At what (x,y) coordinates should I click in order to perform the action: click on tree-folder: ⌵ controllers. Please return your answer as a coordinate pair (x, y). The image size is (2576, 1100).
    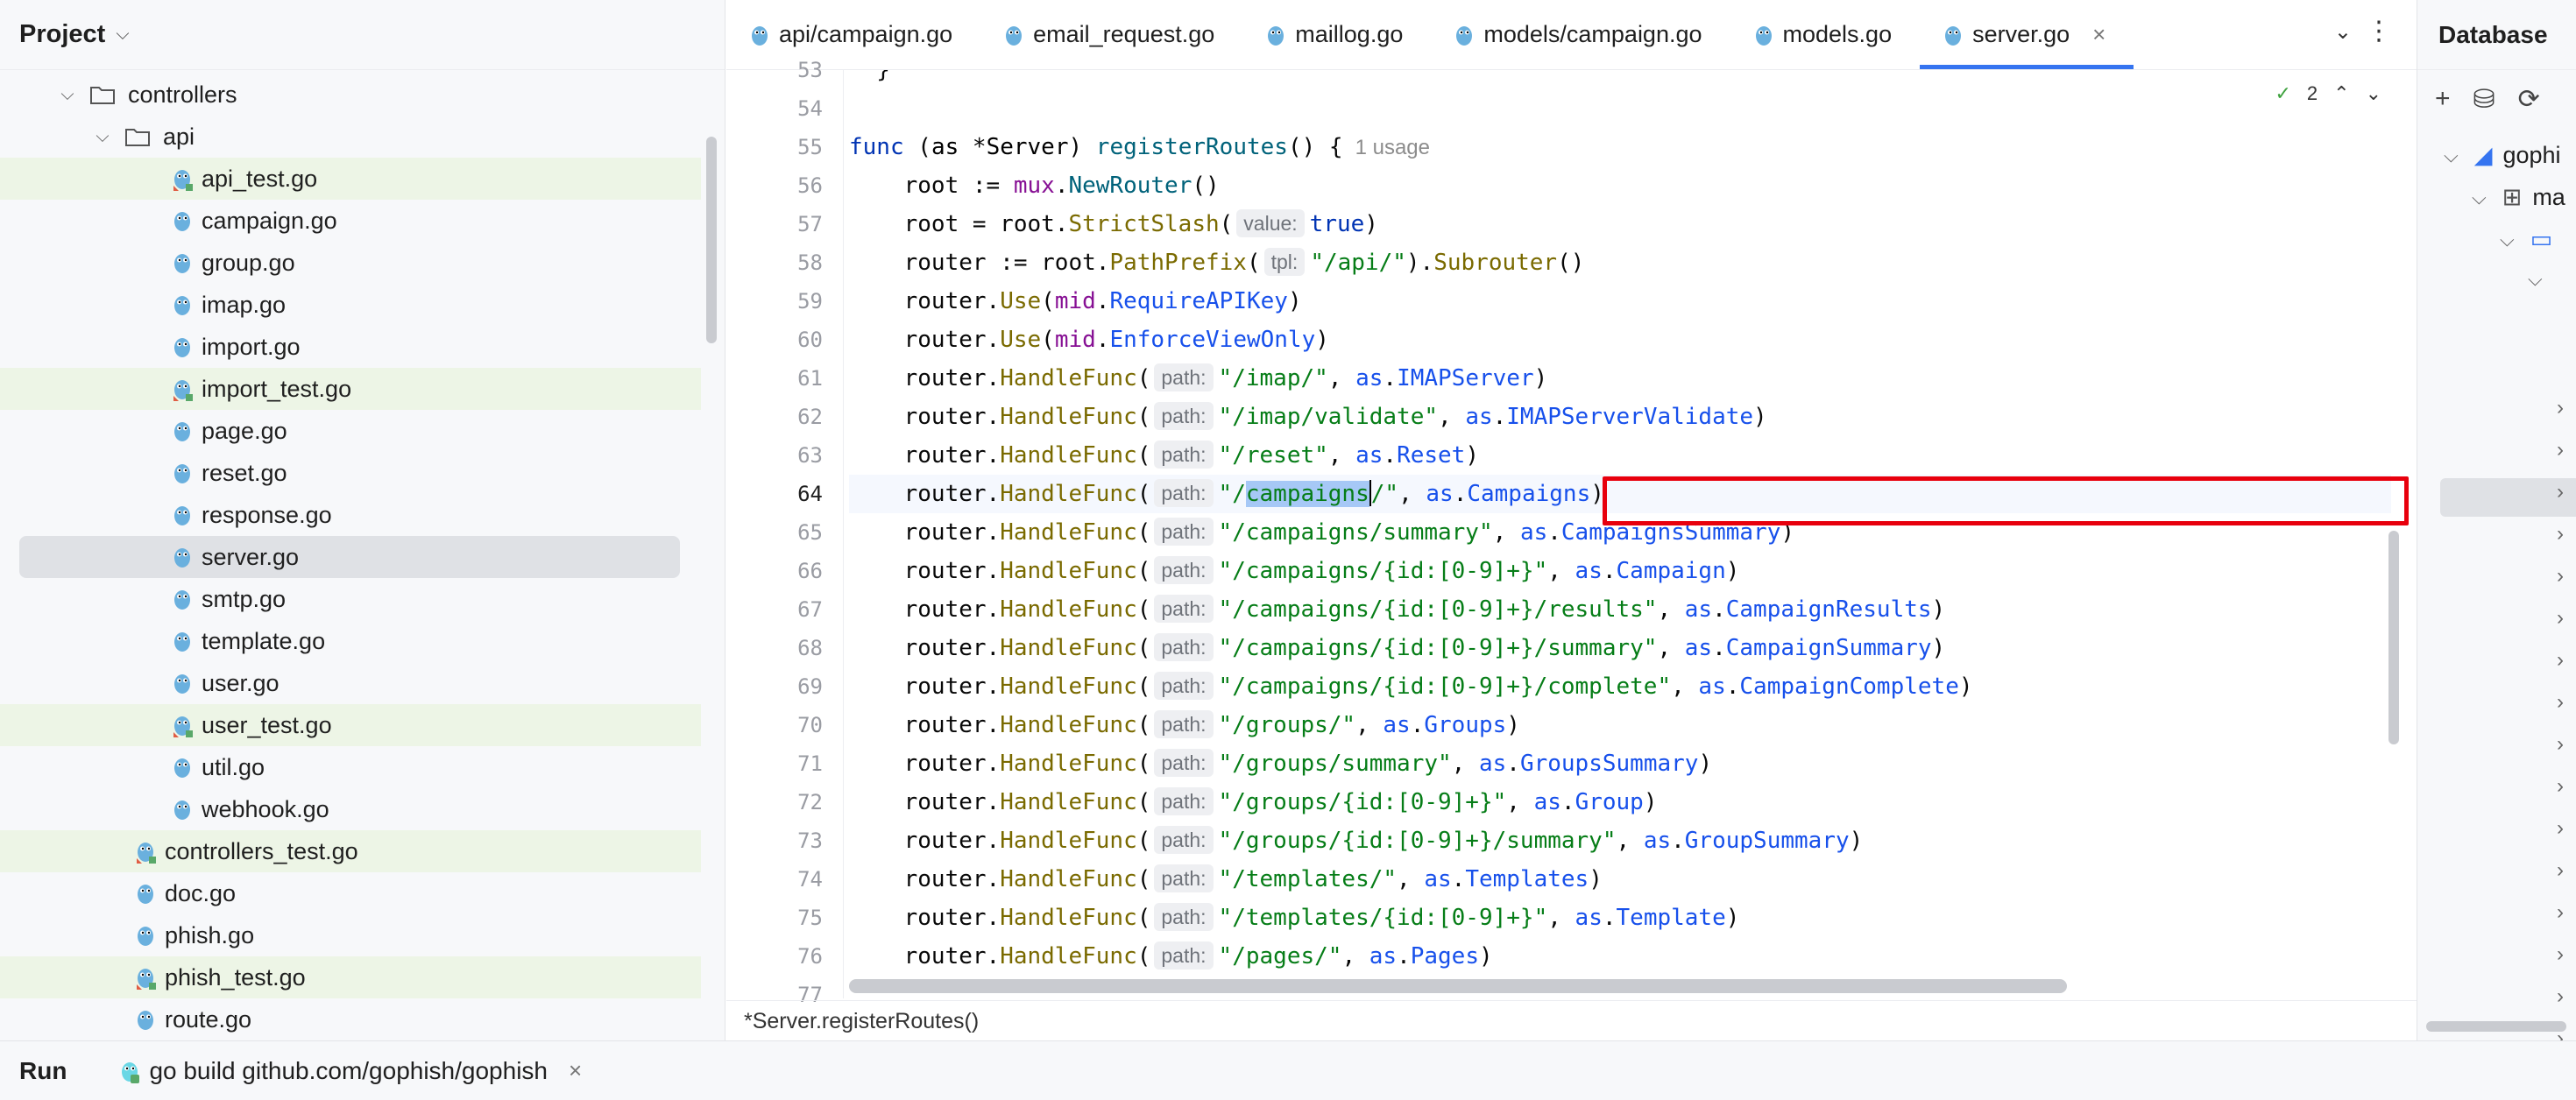
    Looking at the image, I should click on (350, 95).